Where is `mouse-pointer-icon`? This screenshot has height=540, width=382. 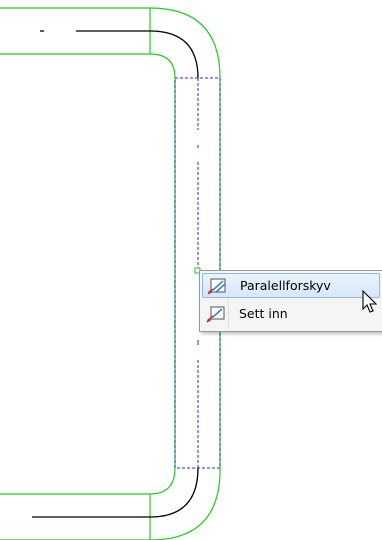
mouse-pointer-icon is located at coordinates (370, 301).